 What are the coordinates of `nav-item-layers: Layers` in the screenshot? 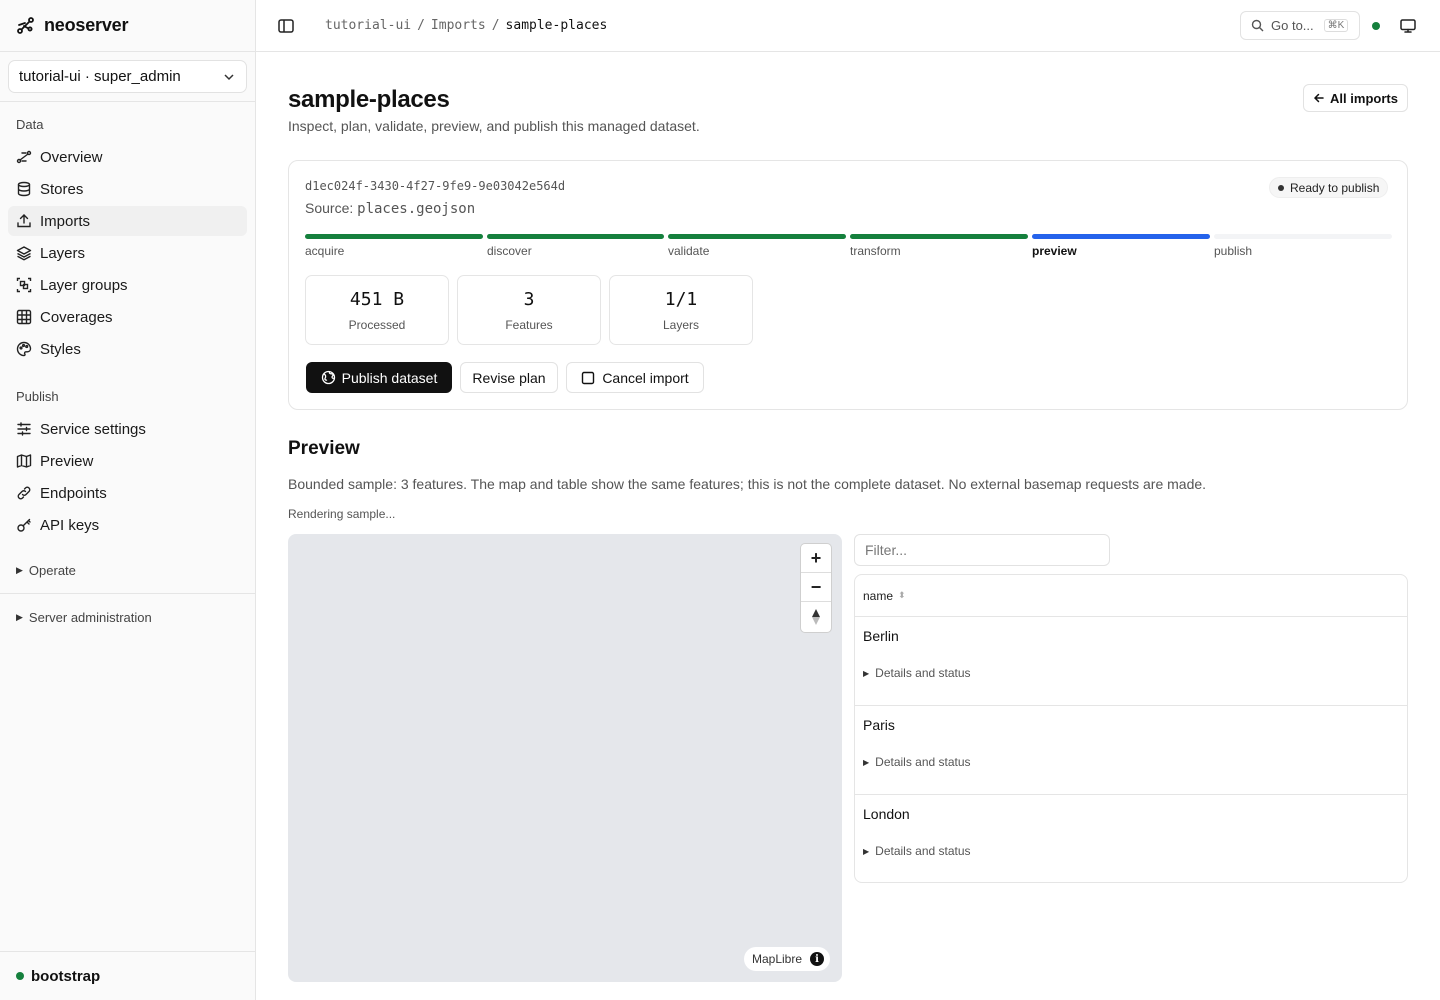 It's located at (127, 253).